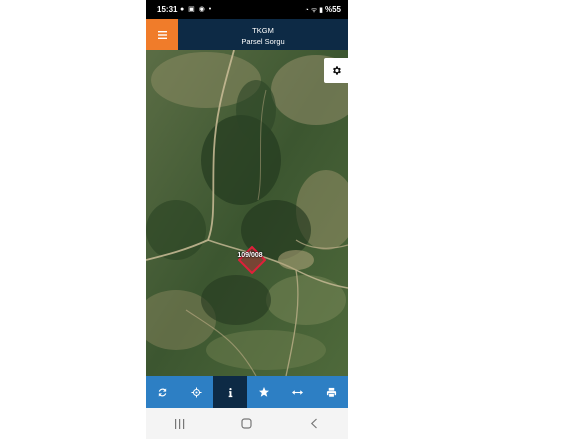 This screenshot has height=439, width=585. I want to click on settings-button, so click(336, 70).